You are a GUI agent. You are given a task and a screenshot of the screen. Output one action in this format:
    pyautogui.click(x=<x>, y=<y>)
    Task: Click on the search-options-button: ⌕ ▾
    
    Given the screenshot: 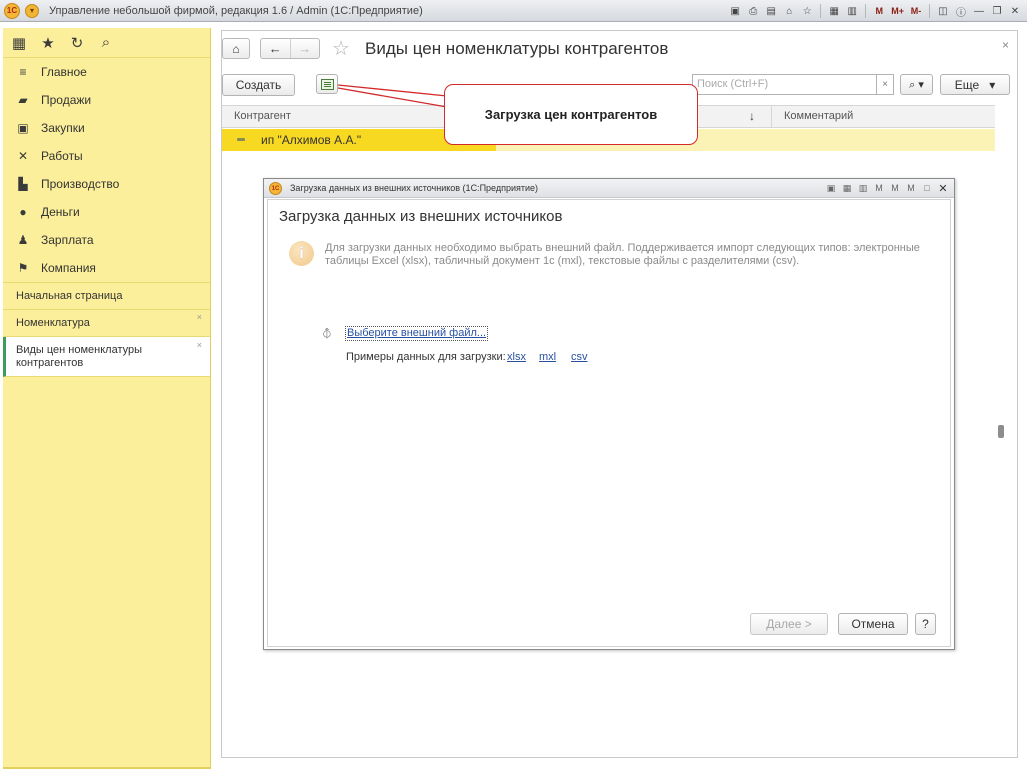 What is the action you would take?
    pyautogui.click(x=916, y=84)
    